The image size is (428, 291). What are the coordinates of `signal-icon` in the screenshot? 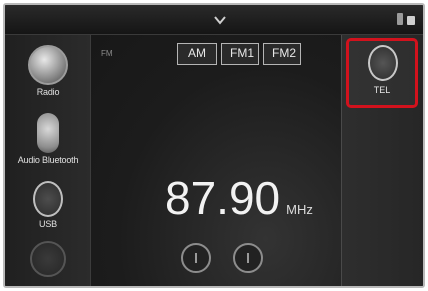 It's located at (400, 19).